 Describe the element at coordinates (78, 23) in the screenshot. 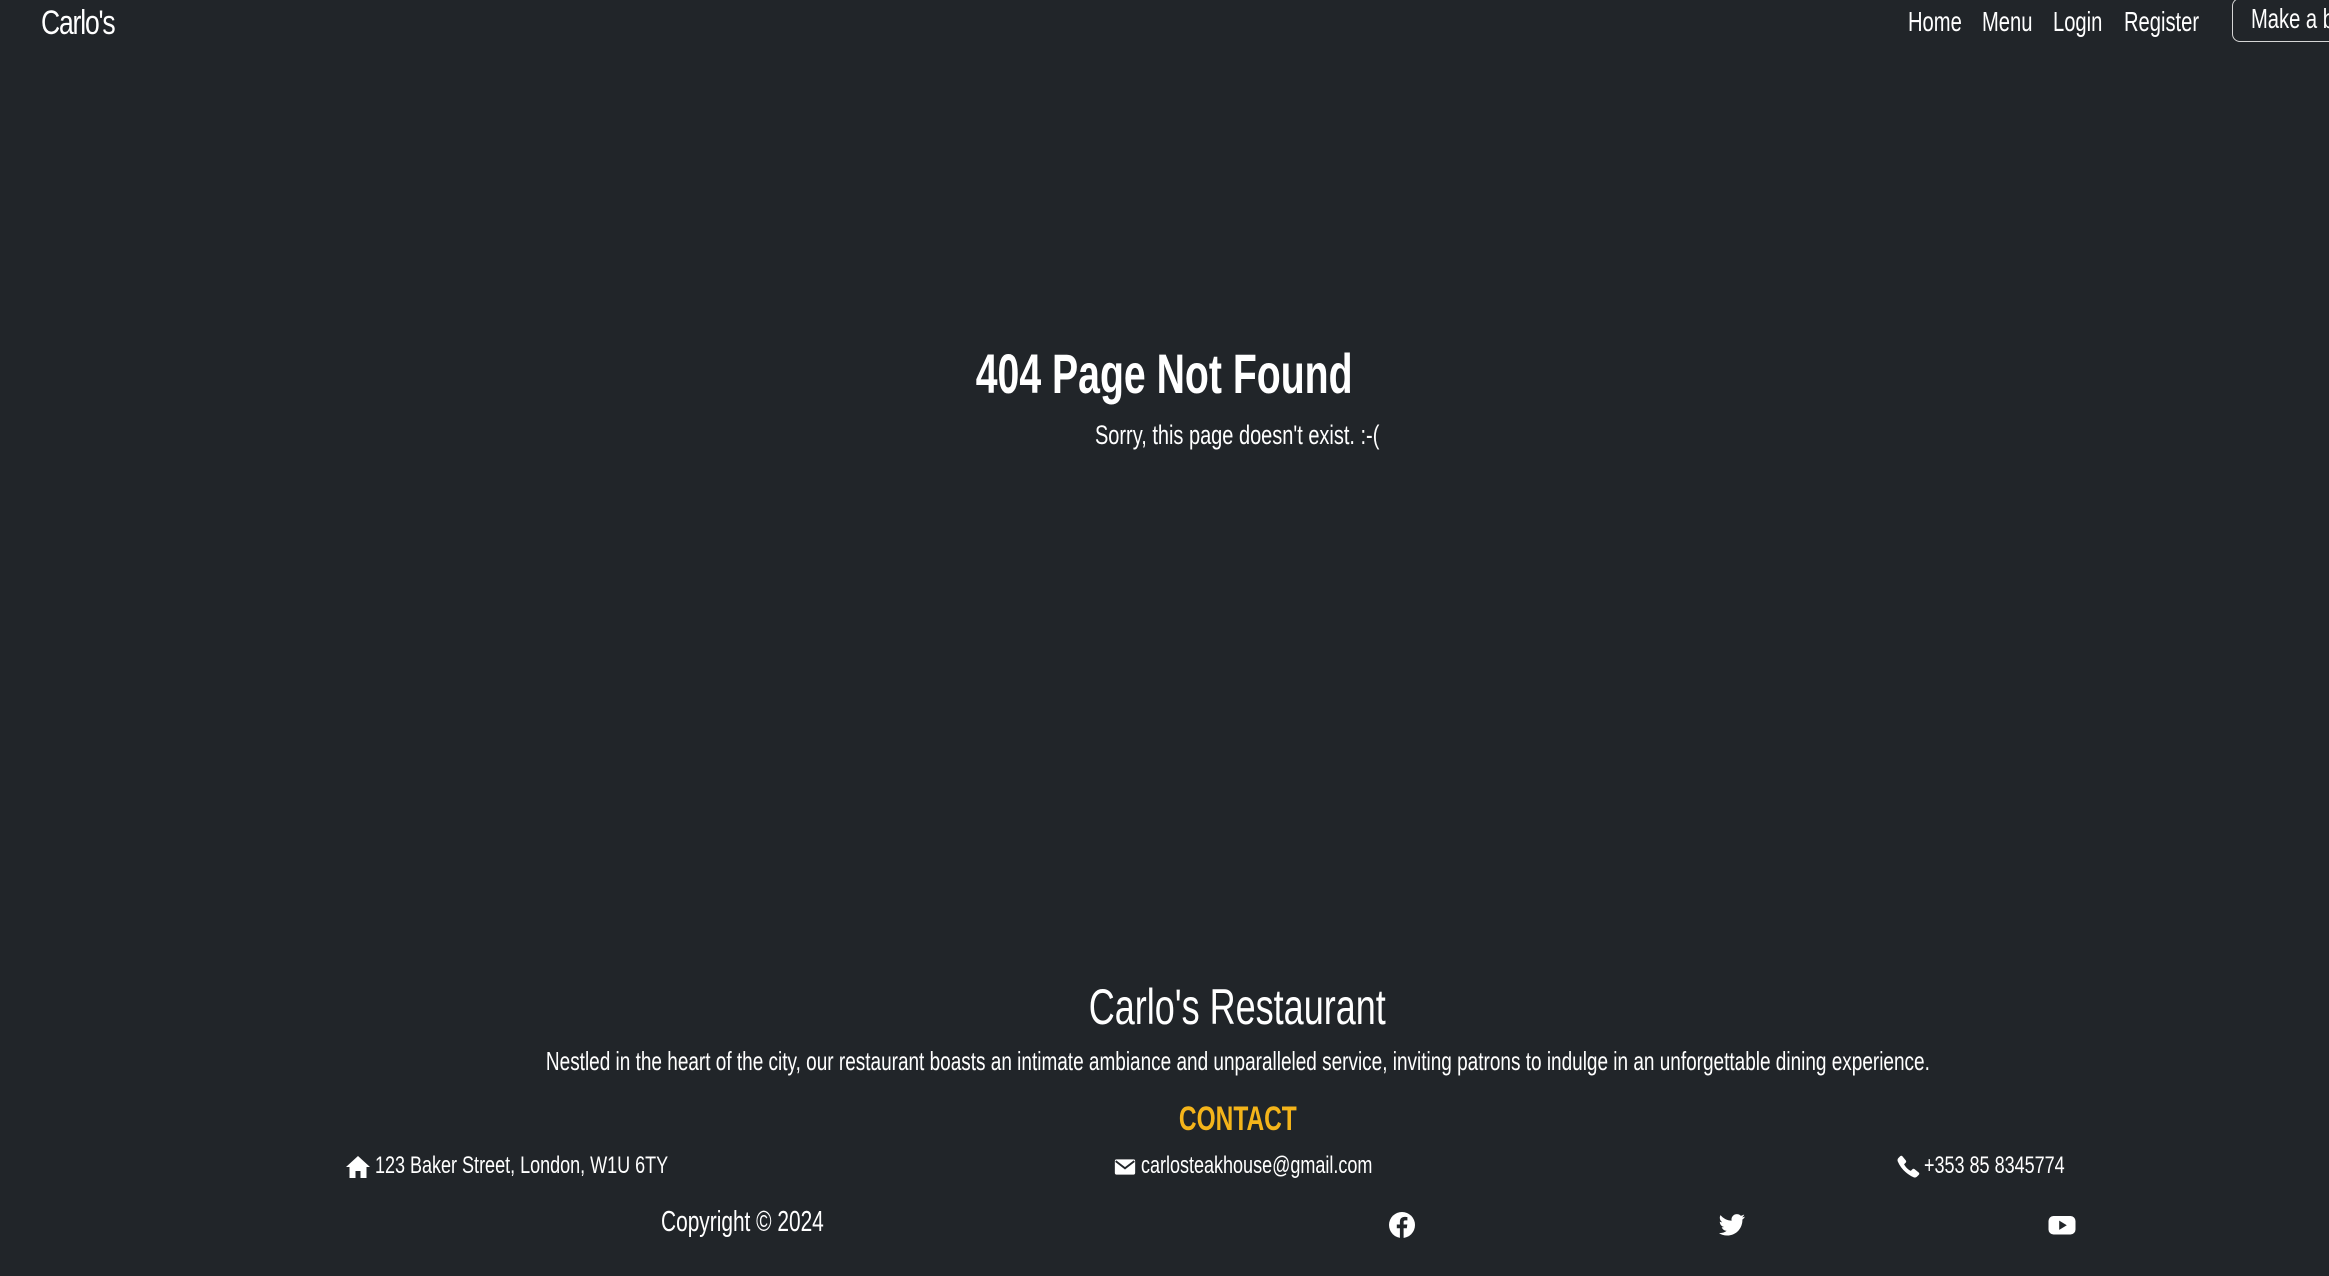

I see `brand-link: Carlo's` at that location.